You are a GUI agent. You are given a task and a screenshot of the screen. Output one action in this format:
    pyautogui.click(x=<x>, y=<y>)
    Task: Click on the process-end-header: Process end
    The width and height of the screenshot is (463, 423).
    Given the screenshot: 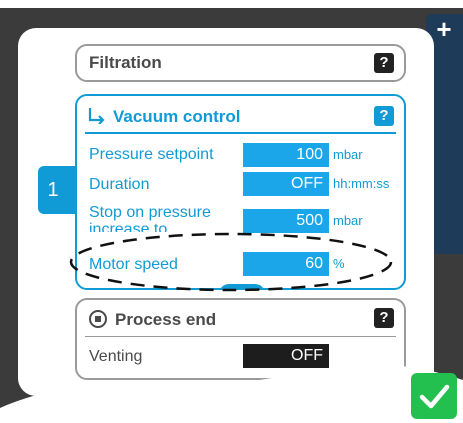 What is the action you would take?
    pyautogui.click(x=152, y=320)
    